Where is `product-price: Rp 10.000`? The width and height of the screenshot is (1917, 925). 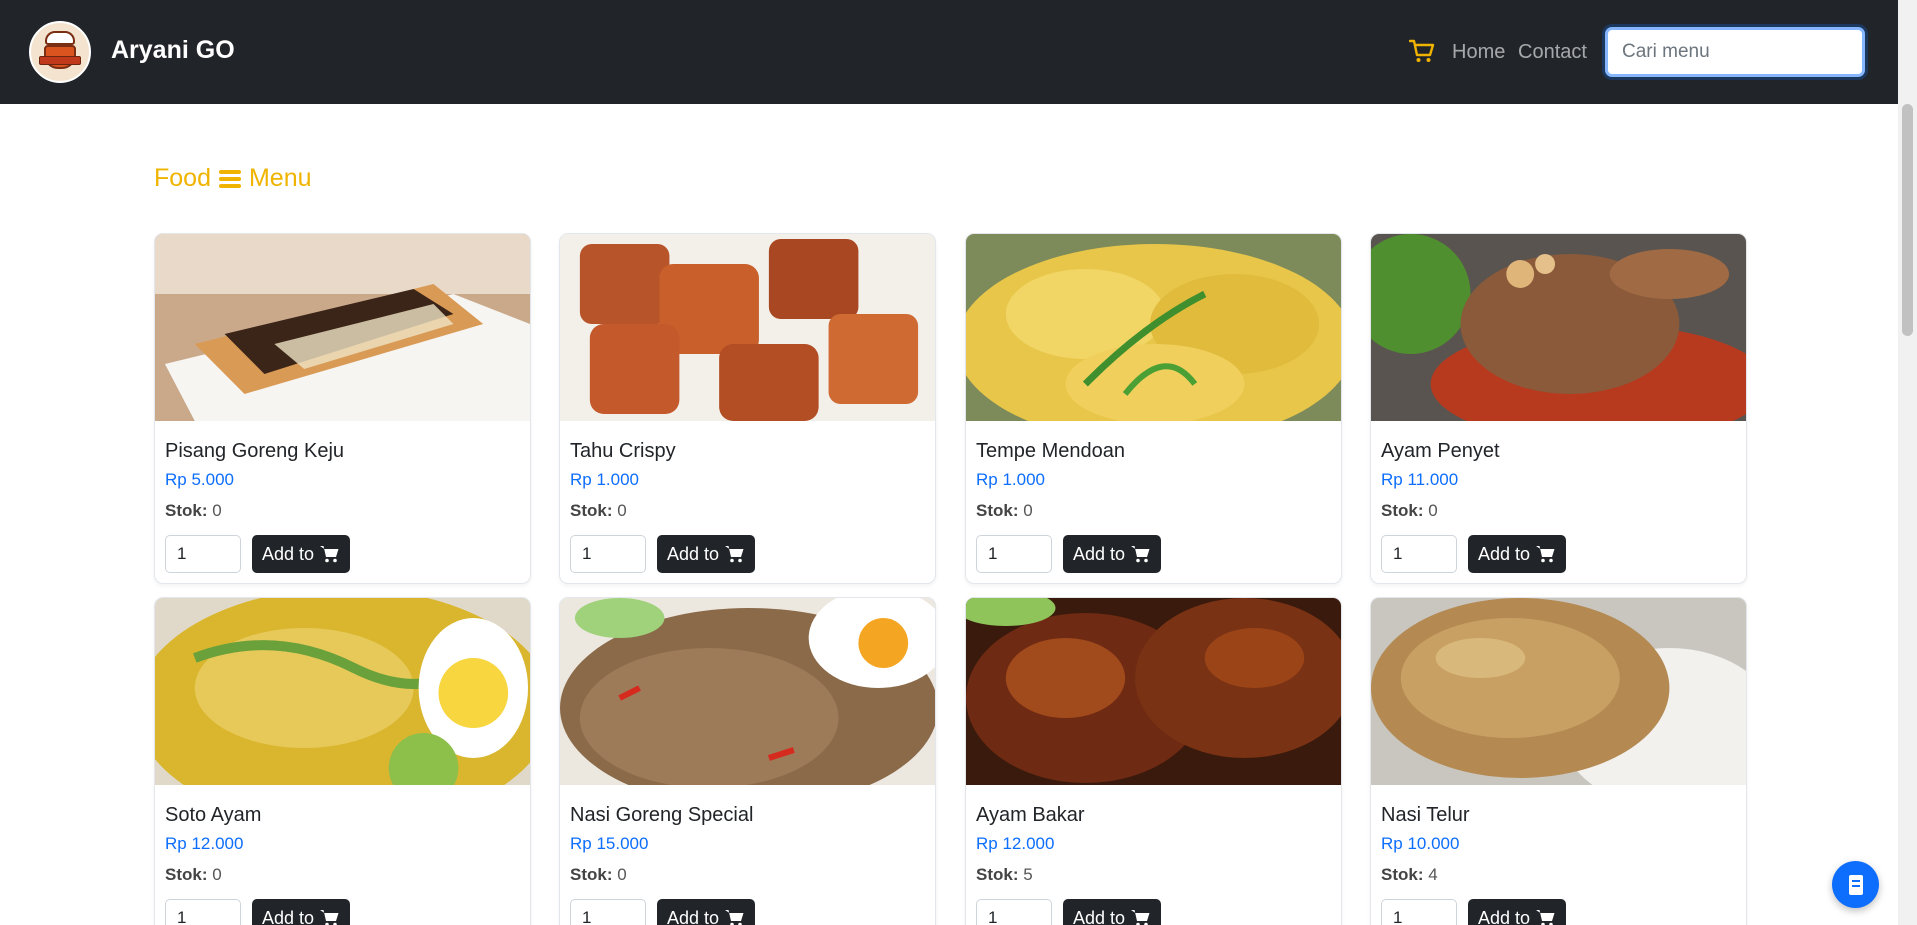
product-price: Rp 10.000 is located at coordinates (1420, 843).